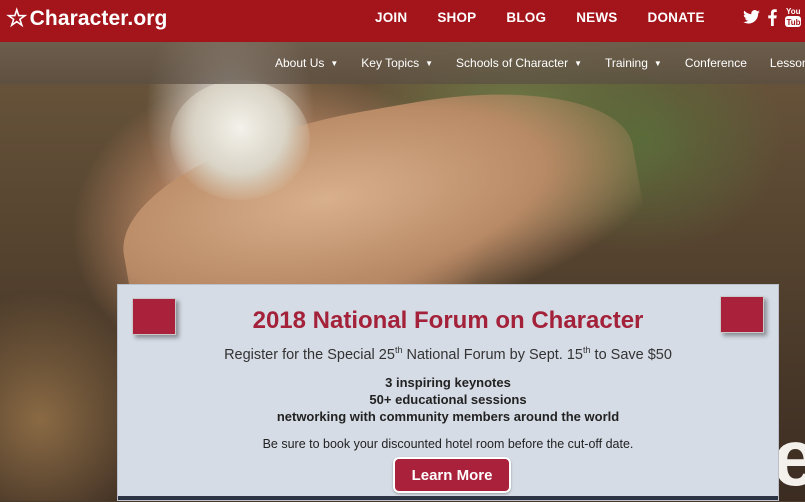 The image size is (805, 502). What do you see at coordinates (512, 63) in the screenshot?
I see `menu-item-label: Schools of Character` at bounding box center [512, 63].